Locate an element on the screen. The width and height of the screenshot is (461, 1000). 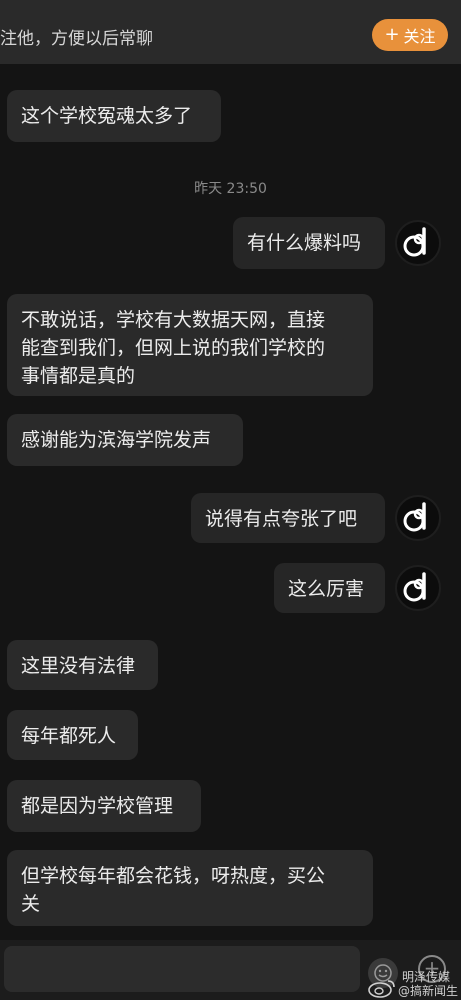
message-received: 但学校每年都会花钱，呀热度，买公 关 is located at coordinates (190, 888).